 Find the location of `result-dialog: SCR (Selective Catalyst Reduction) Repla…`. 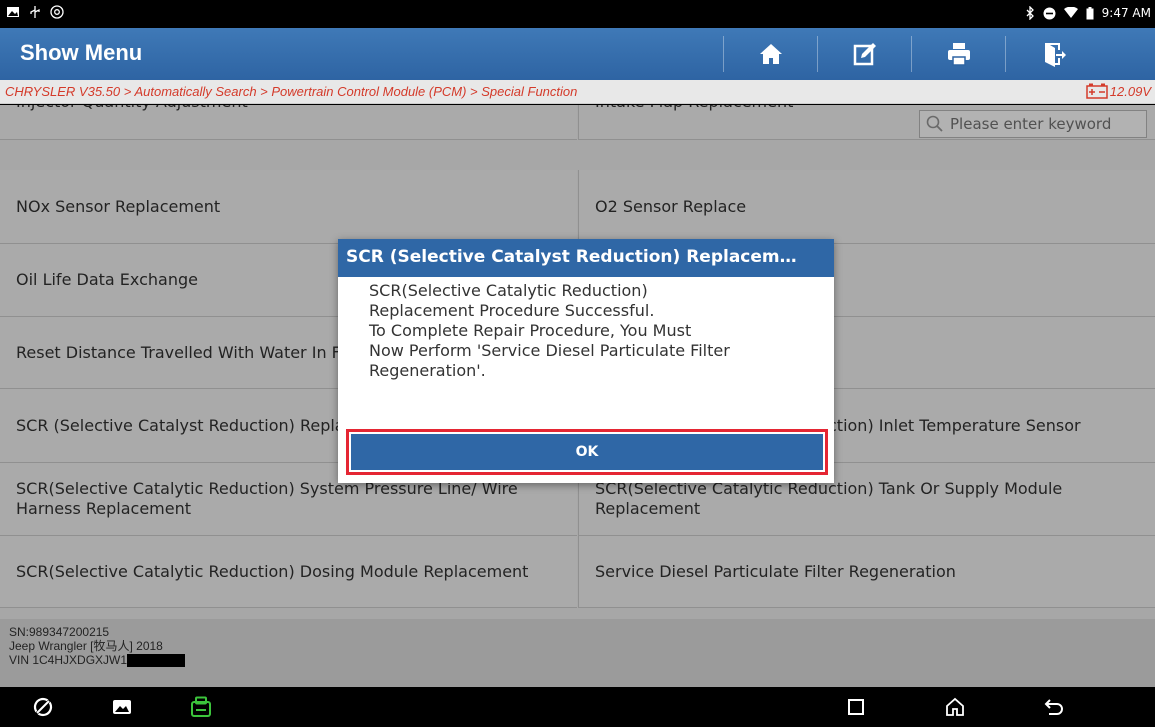

result-dialog: SCR (Selective Catalyst Reduction) Repla… is located at coordinates (586, 361).